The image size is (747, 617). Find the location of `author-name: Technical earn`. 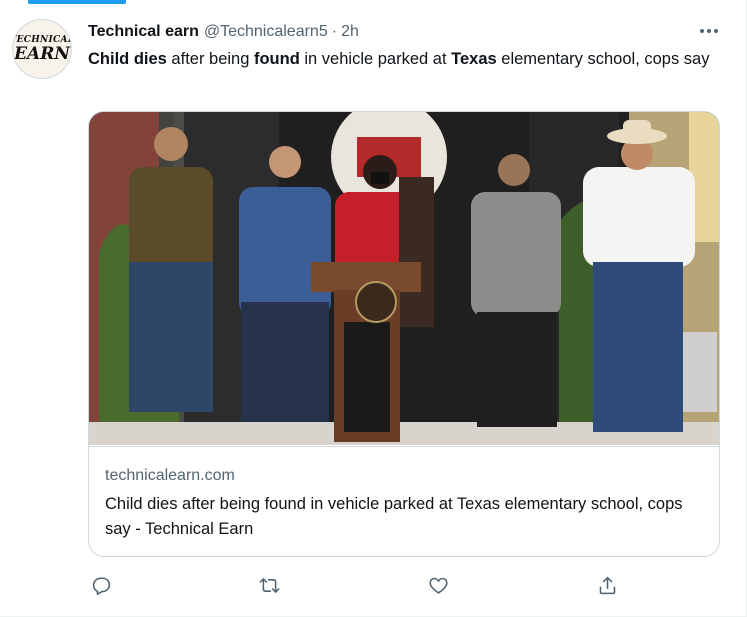

author-name: Technical earn is located at coordinates (143, 32).